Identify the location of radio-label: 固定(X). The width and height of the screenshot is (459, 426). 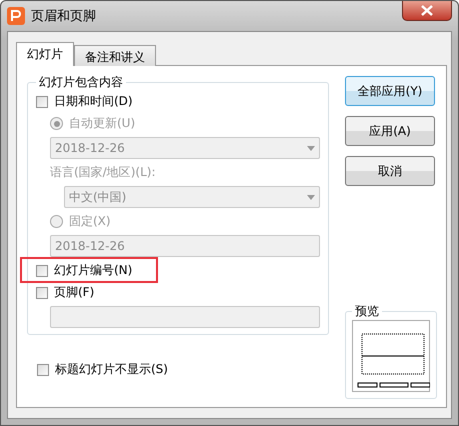
(90, 221).